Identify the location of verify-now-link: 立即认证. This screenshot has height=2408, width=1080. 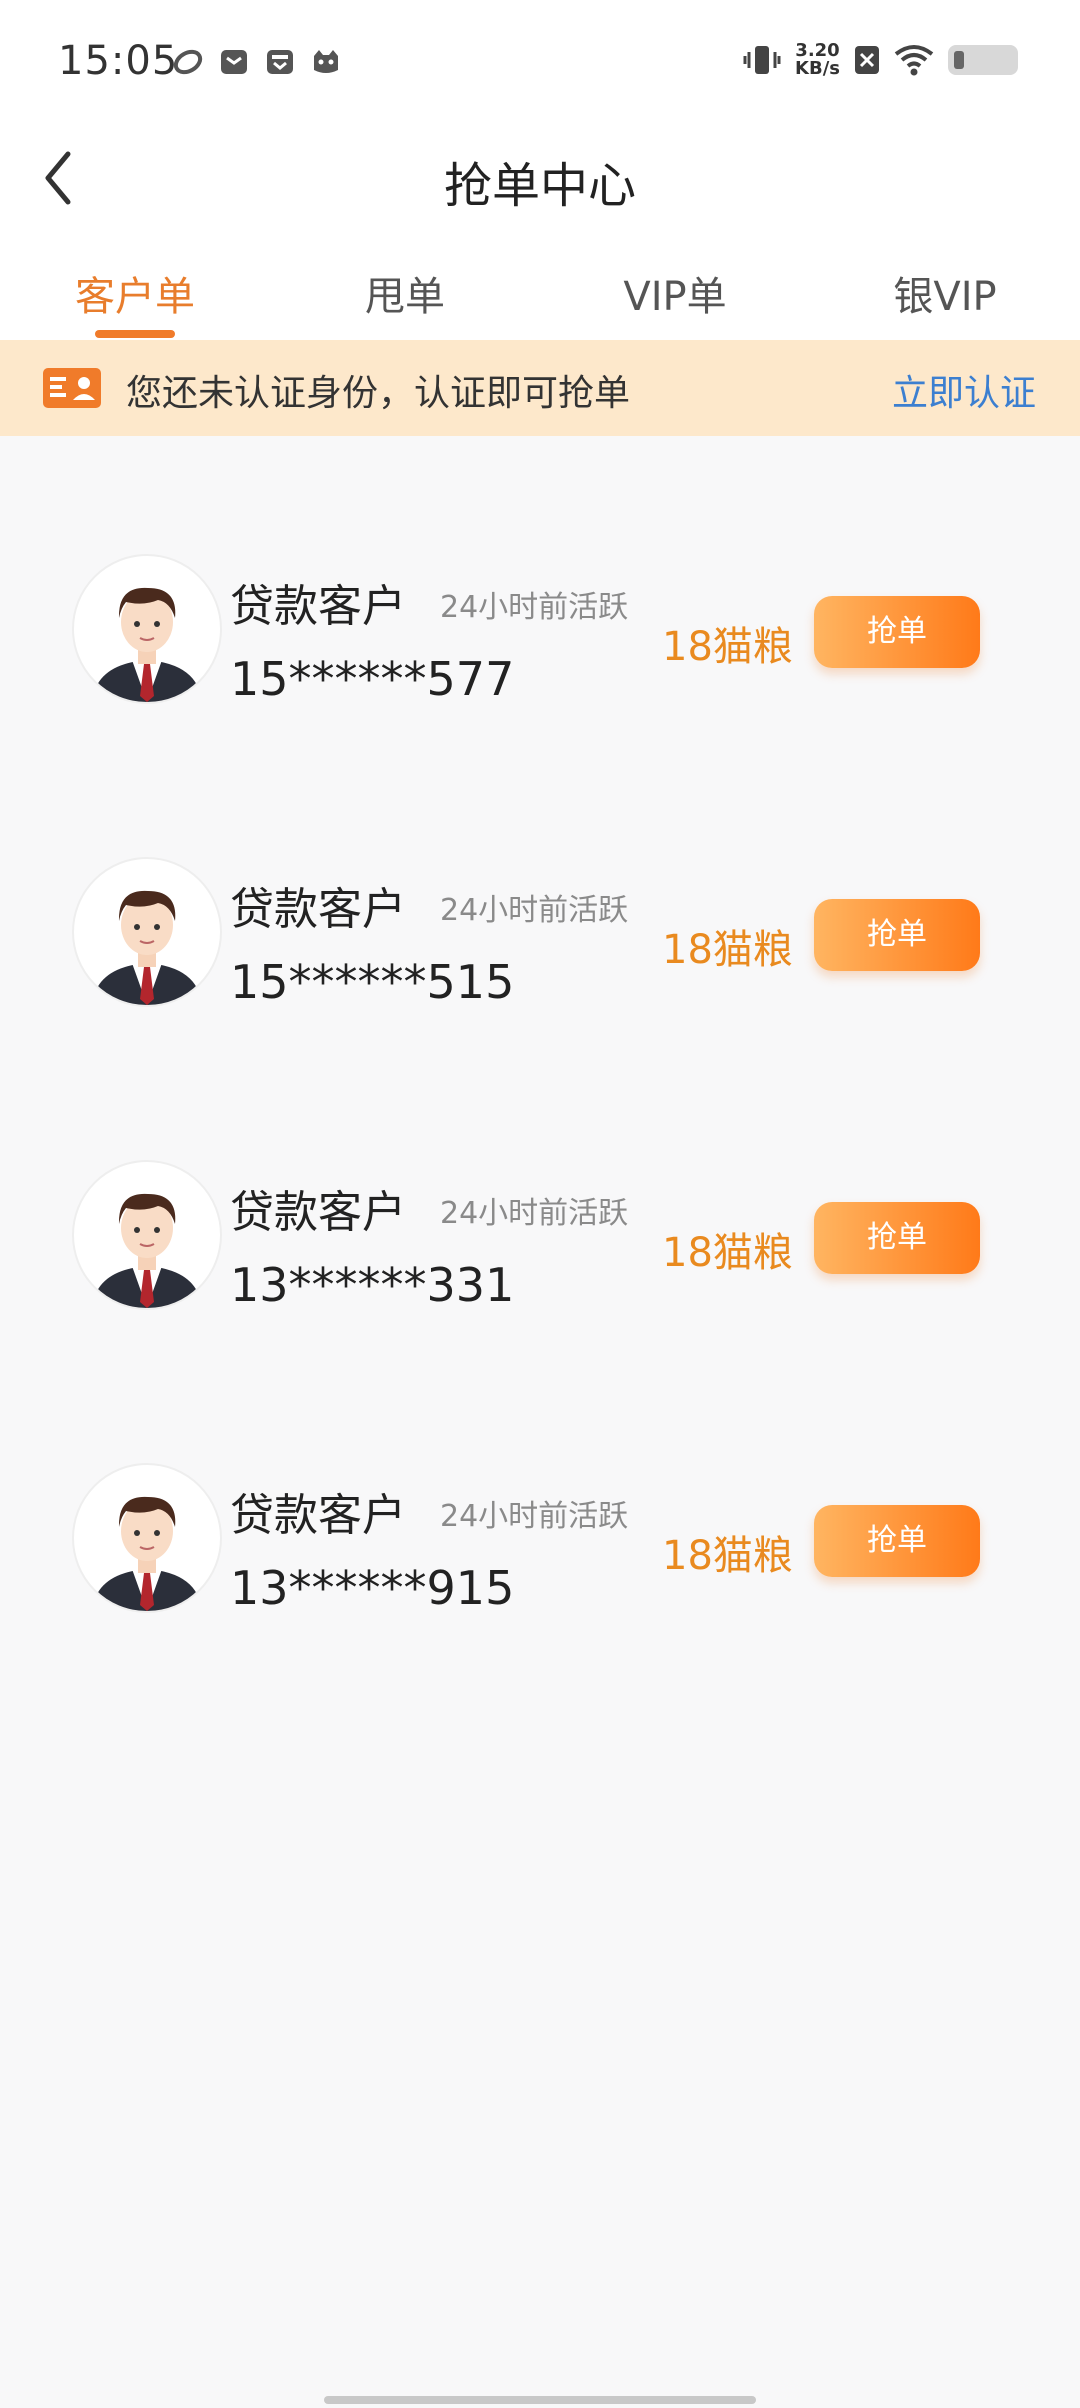
(964, 390).